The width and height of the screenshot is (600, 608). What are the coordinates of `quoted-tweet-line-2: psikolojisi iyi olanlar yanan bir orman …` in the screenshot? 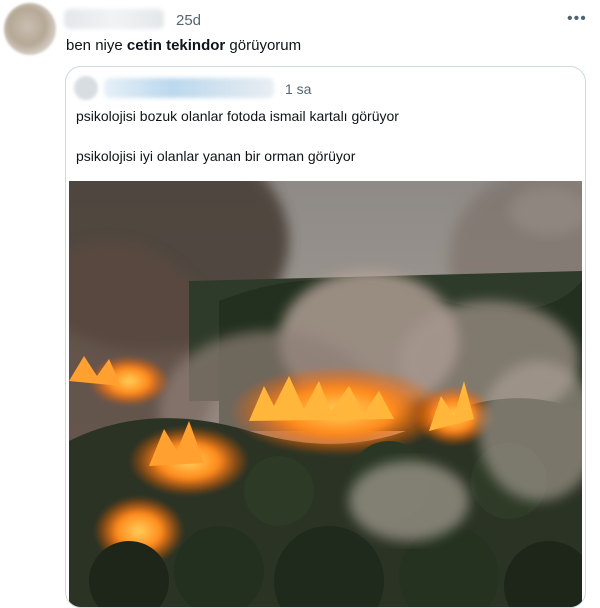 It's located at (216, 156).